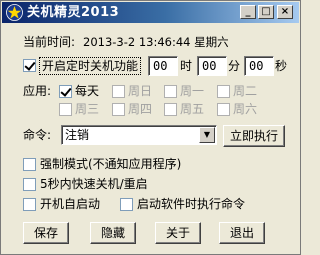  What do you see at coordinates (14, 12) in the screenshot?
I see `app-star-icon` at bounding box center [14, 12].